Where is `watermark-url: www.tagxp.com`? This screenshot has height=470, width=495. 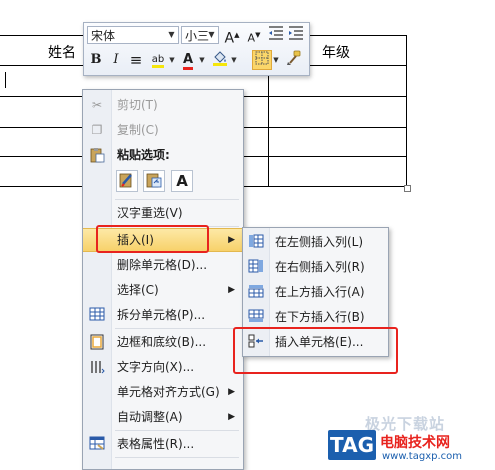
watermark-url: www.tagxp.com is located at coordinates (422, 456).